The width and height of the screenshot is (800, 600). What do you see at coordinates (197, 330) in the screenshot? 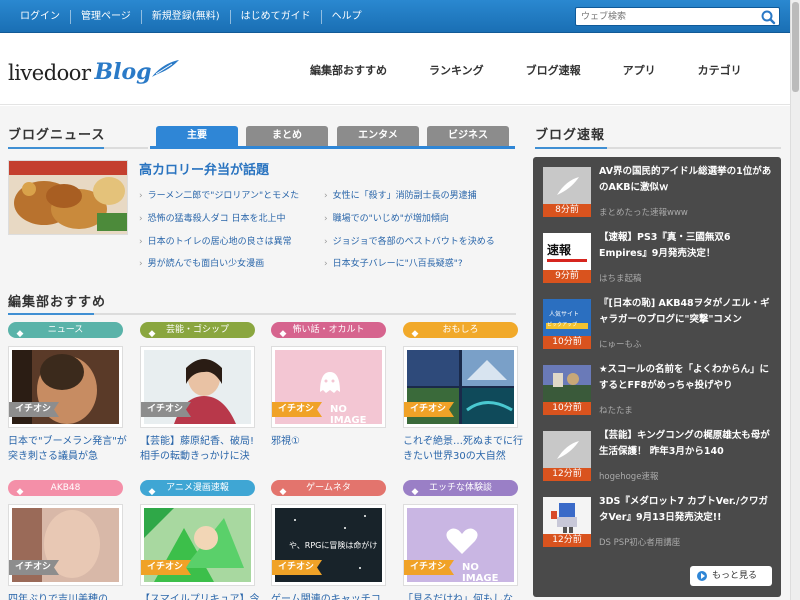
I see `category-label-entertainment: ◆ 芸能・ゴシップ` at bounding box center [197, 330].